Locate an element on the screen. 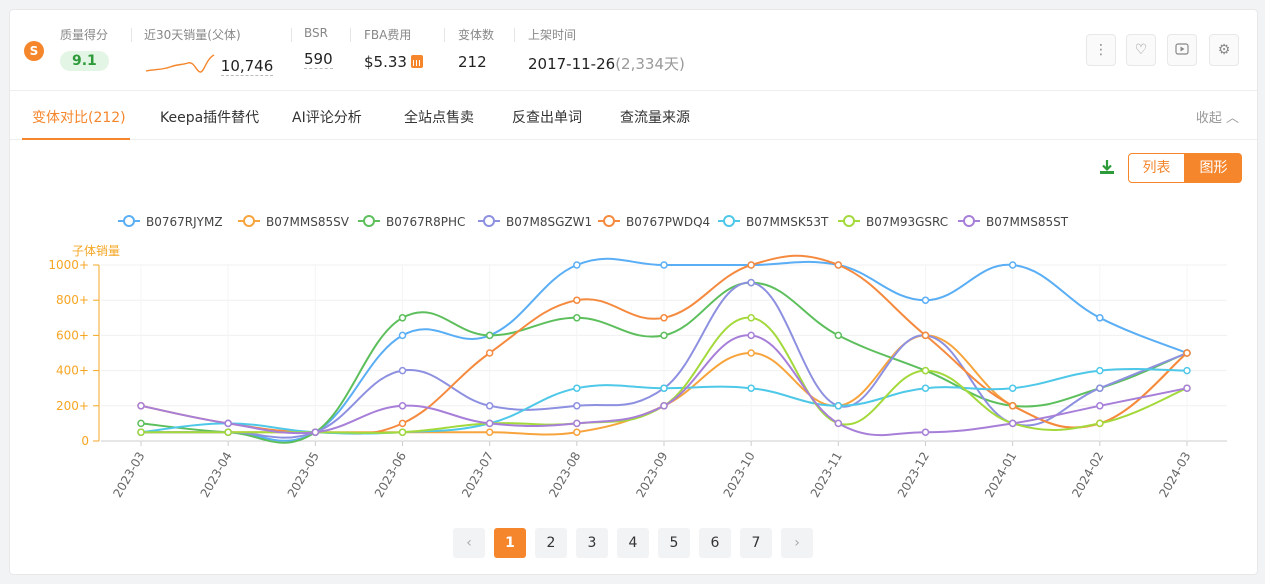 The image size is (1265, 584). tab-reverse-keywords: 反查出单词 is located at coordinates (547, 117).